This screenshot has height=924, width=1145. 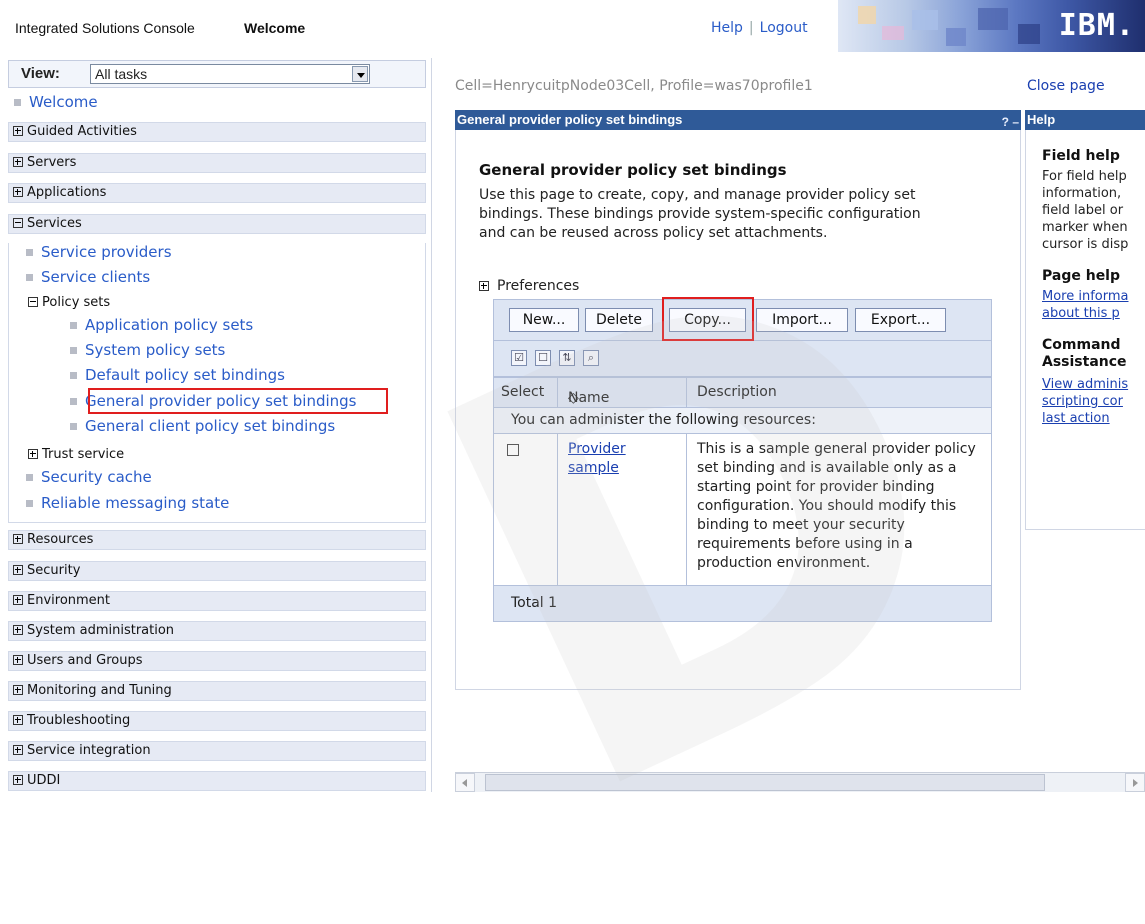 I want to click on nav-category-troubleshooting: Troubleshooting, so click(x=217, y=721).